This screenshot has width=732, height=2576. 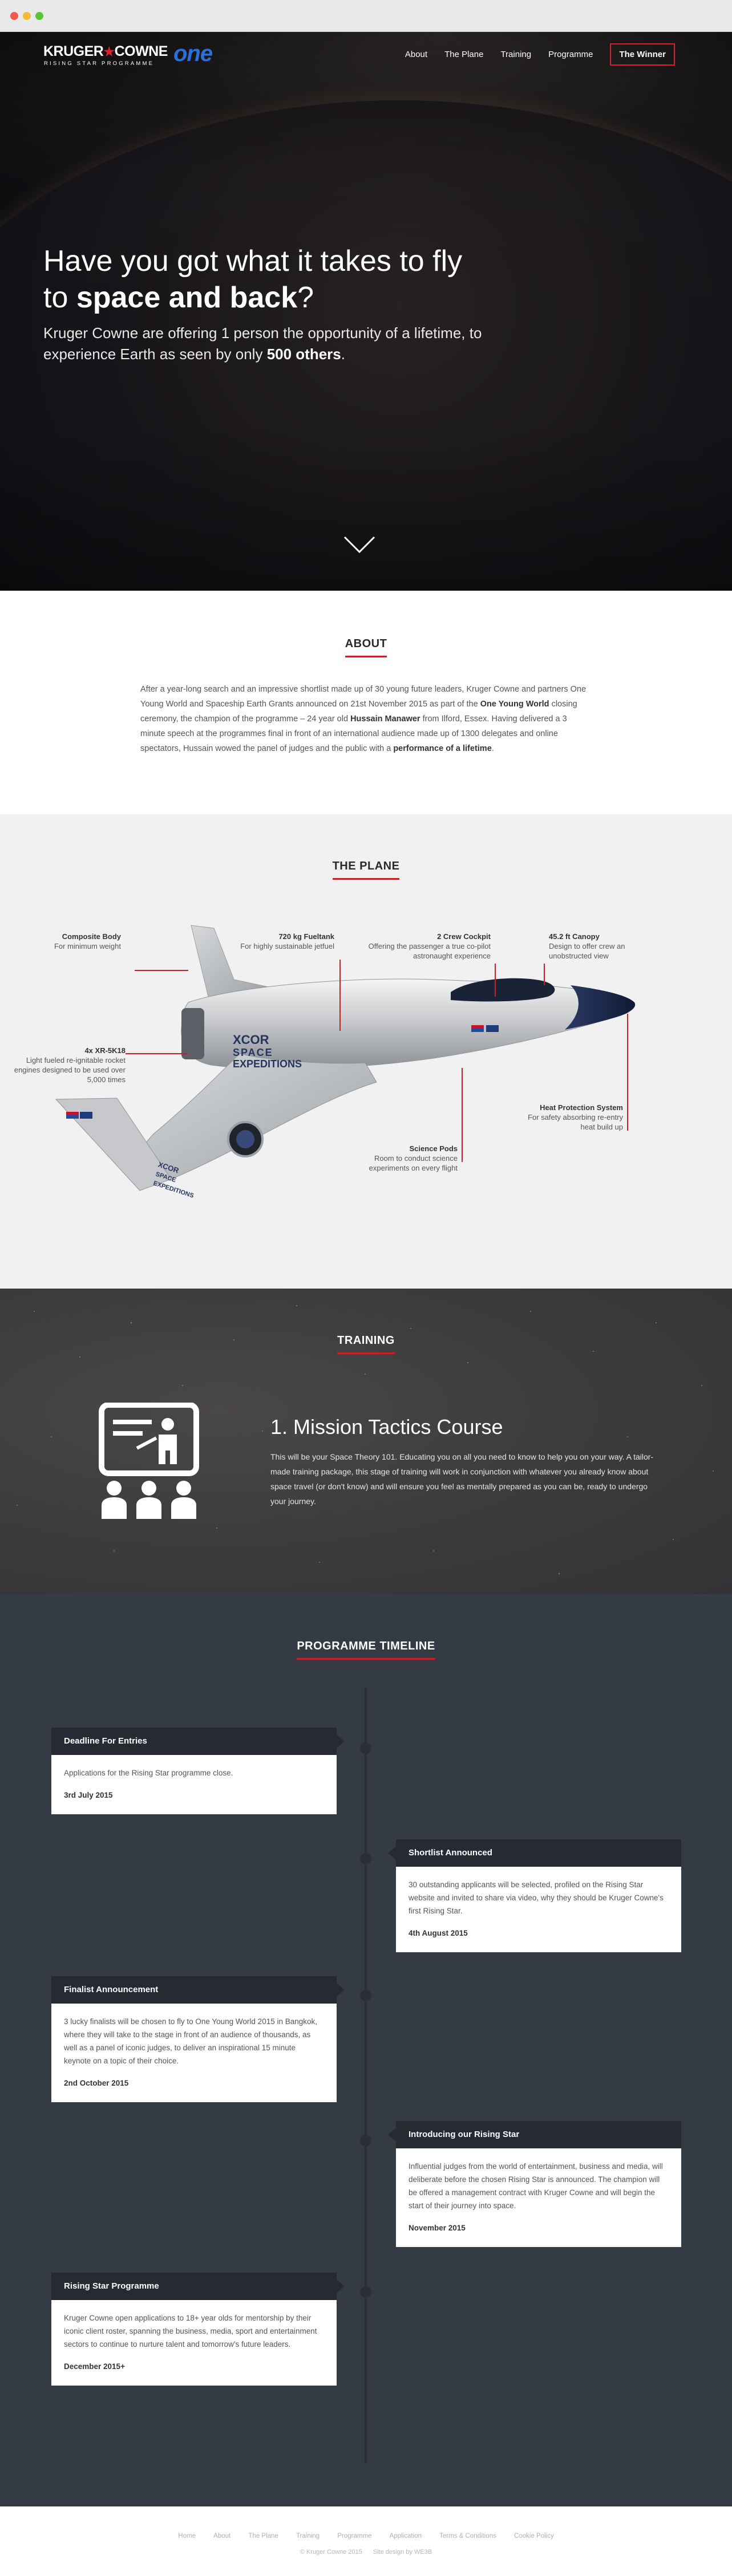 What do you see at coordinates (263, 2536) in the screenshot?
I see `footer-link-the-plane: The Plane` at bounding box center [263, 2536].